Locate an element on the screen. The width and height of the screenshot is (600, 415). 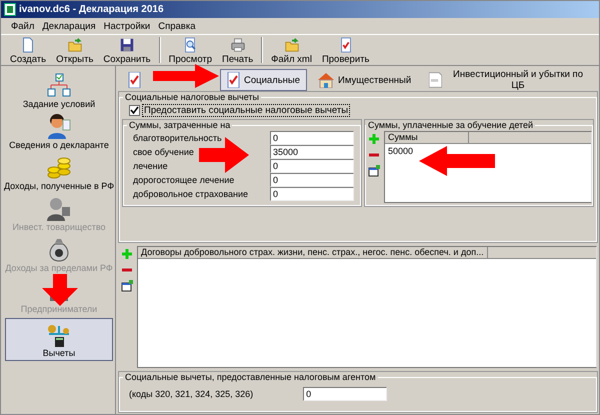
tab: Социальные is located at coordinates (264, 80).